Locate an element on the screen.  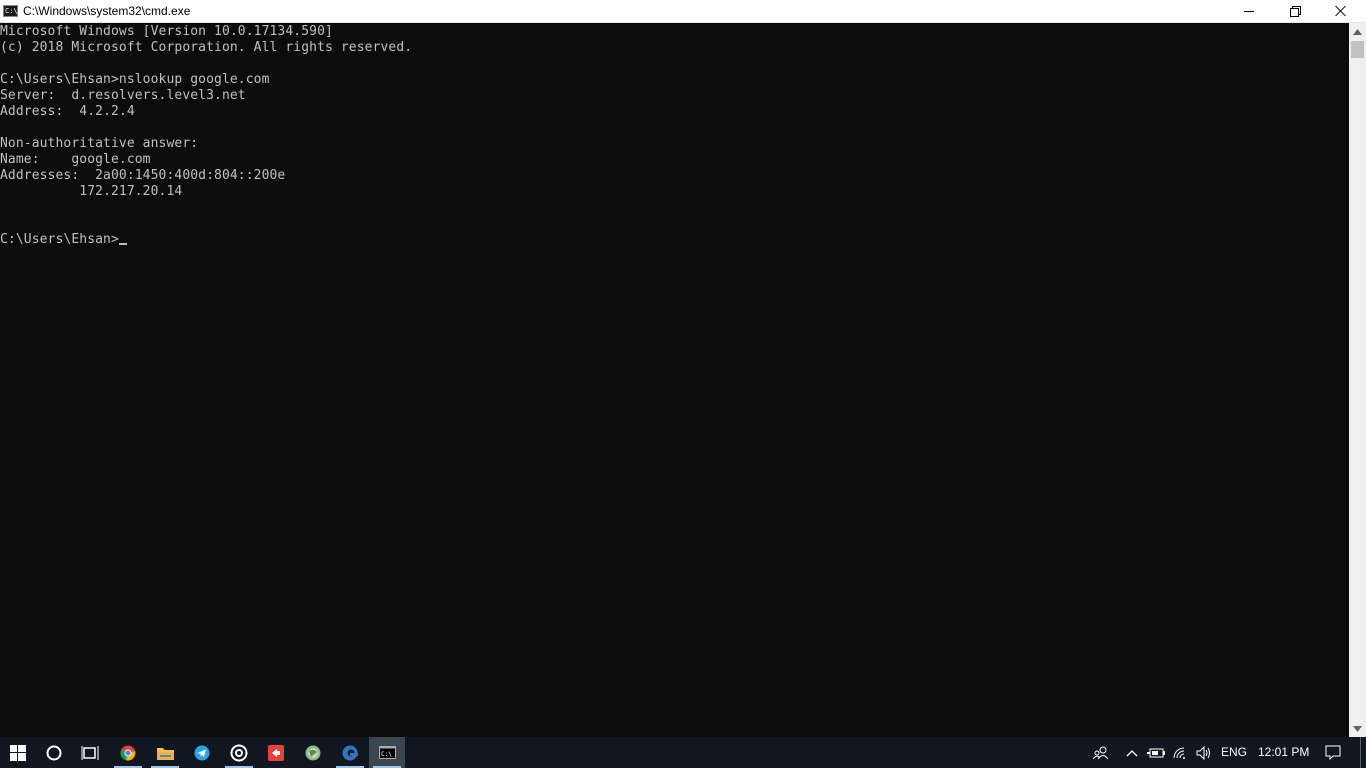
minimize-icon is located at coordinates (1249, 11).